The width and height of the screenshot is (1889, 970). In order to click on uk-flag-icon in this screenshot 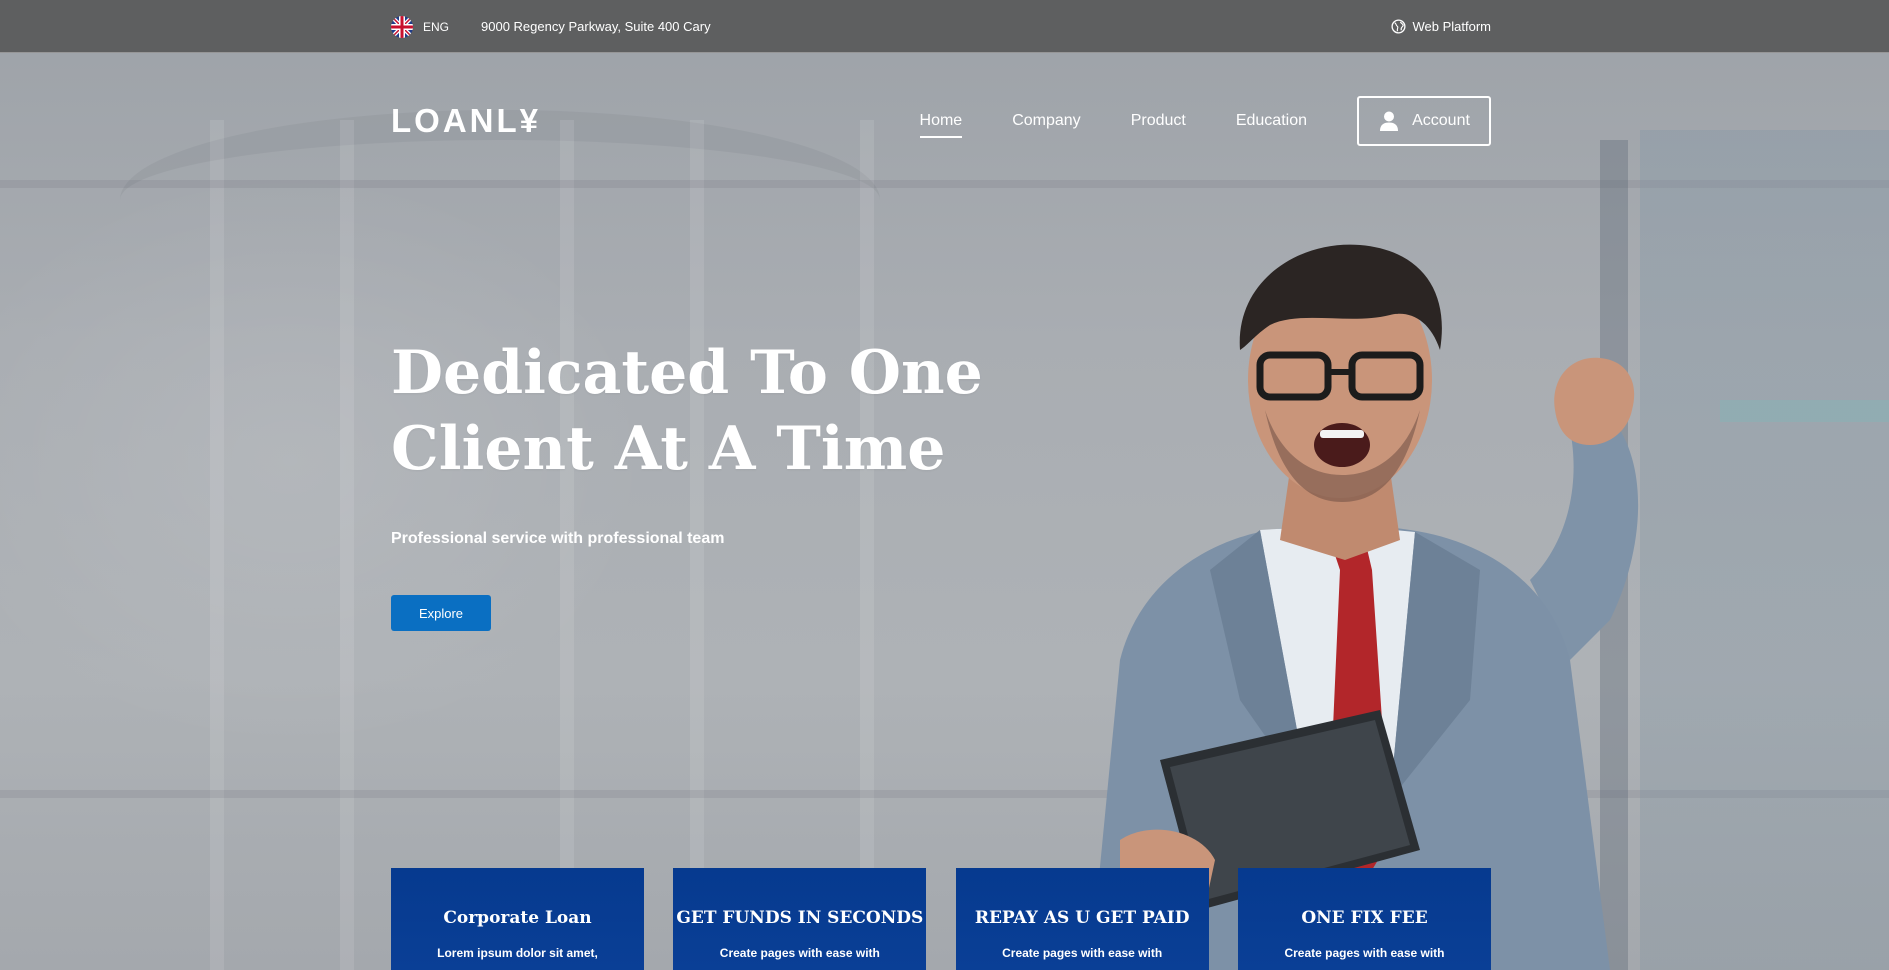, I will do `click(402, 26)`.